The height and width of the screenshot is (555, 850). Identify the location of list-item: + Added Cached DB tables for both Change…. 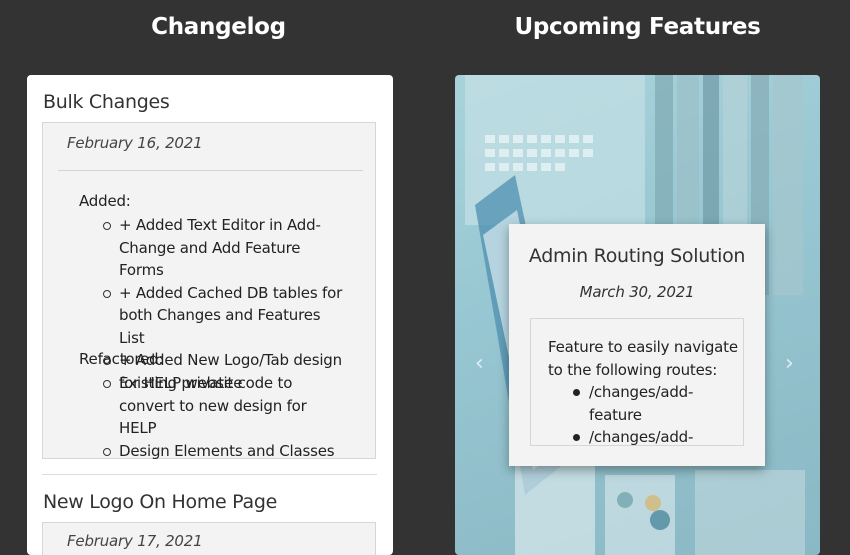
(223, 316).